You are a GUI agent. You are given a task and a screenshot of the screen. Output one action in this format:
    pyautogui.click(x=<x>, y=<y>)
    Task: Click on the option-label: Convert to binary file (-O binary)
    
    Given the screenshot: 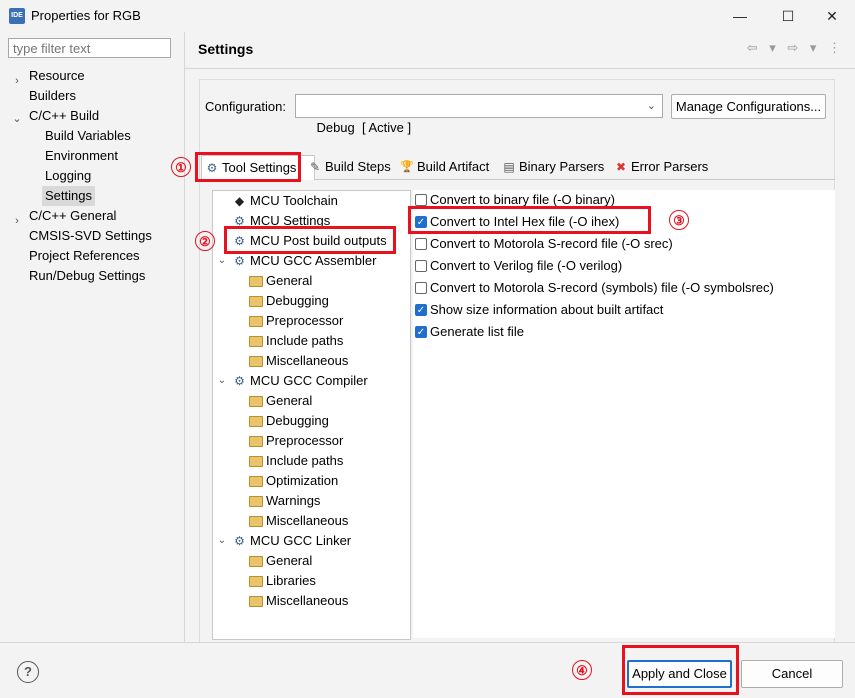 What is the action you would take?
    pyautogui.click(x=522, y=199)
    